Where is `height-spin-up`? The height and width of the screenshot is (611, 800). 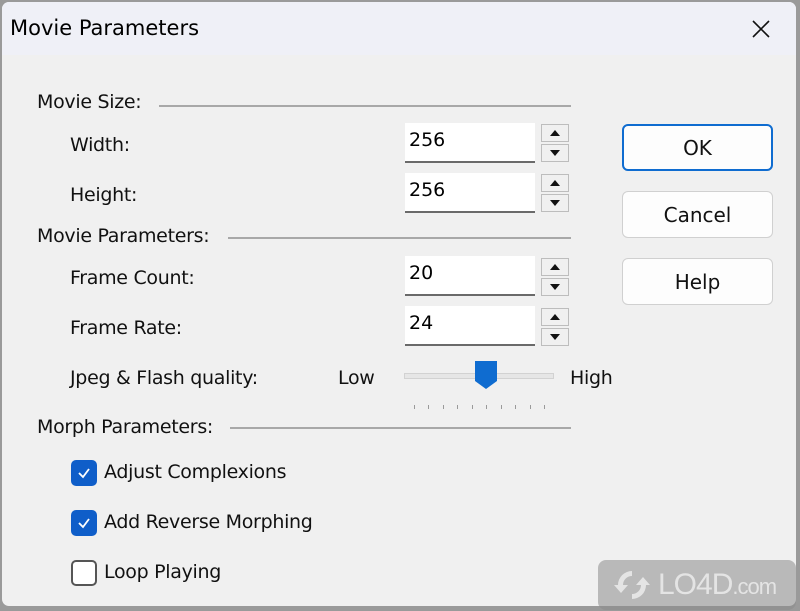
height-spin-up is located at coordinates (555, 183).